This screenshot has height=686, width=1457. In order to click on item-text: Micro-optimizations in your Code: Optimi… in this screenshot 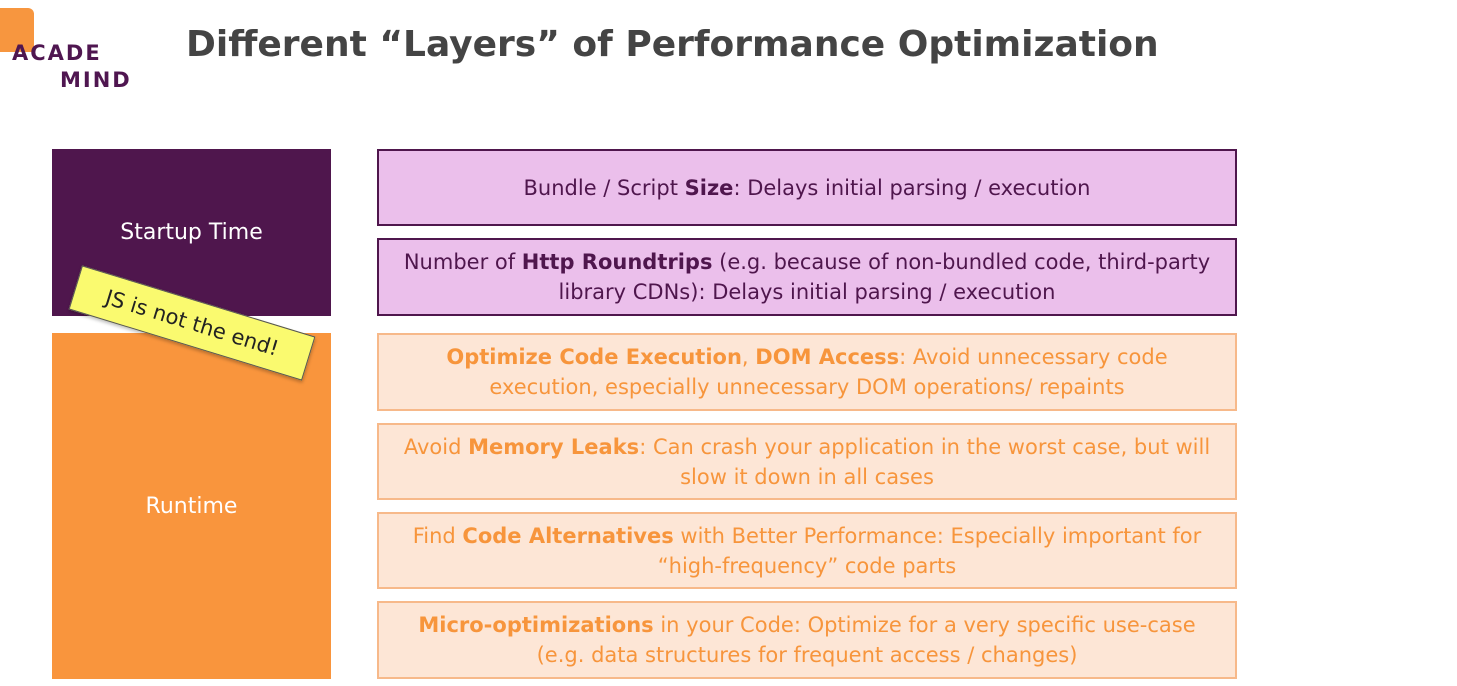, I will do `click(807, 640)`.